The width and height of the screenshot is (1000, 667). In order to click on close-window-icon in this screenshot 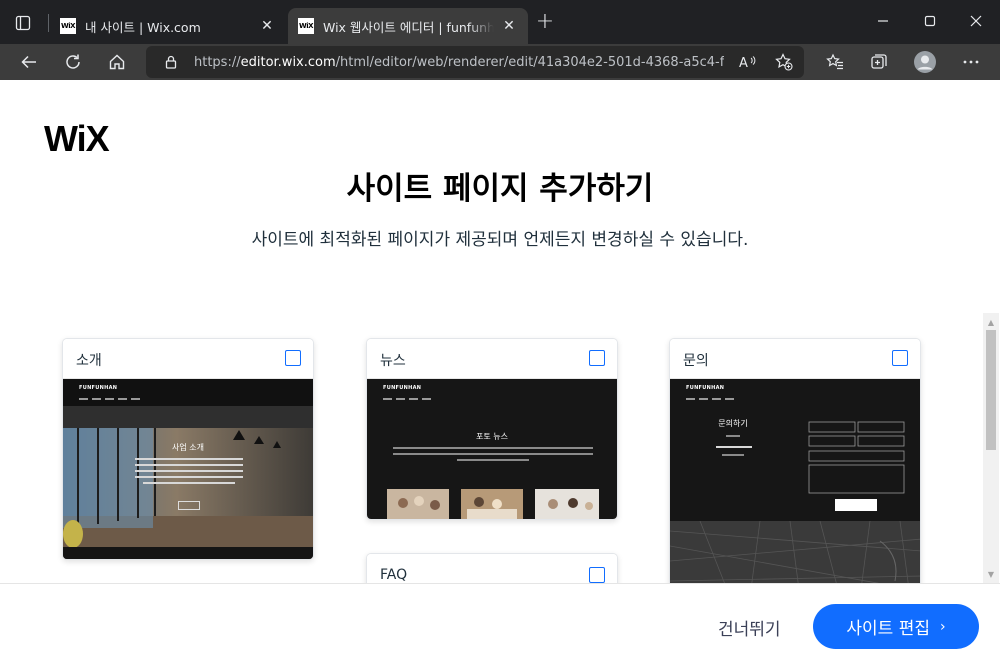, I will do `click(976, 21)`.